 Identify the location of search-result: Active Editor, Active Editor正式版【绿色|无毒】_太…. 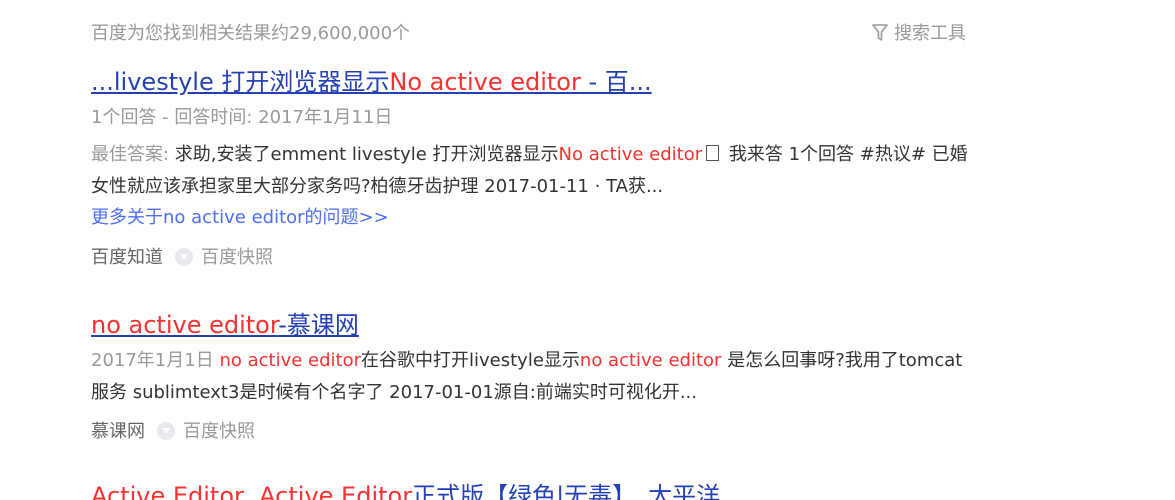
(531, 490).